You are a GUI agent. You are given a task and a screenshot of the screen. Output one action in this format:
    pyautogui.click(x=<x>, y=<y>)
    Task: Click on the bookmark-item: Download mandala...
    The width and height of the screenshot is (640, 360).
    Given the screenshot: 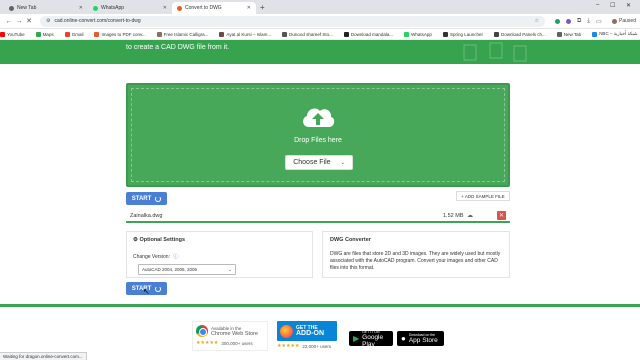 What is the action you would take?
    pyautogui.click(x=368, y=34)
    